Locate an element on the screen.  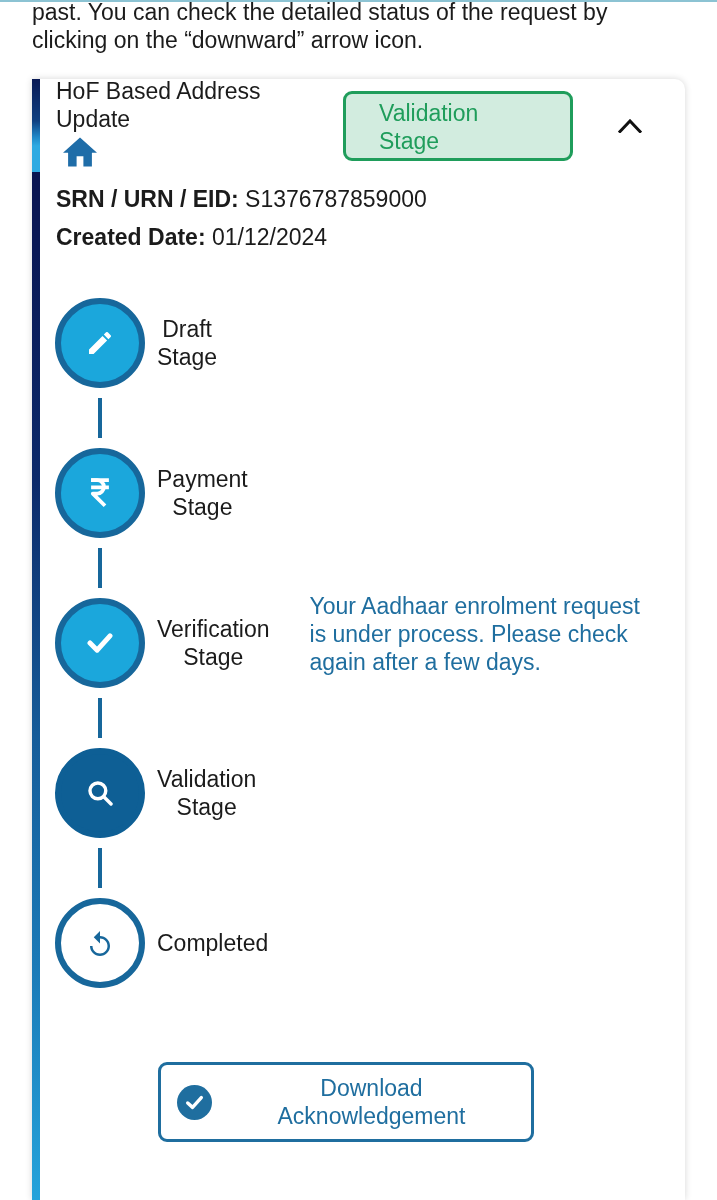
status-badge: Validation Stage is located at coordinates (458, 126).